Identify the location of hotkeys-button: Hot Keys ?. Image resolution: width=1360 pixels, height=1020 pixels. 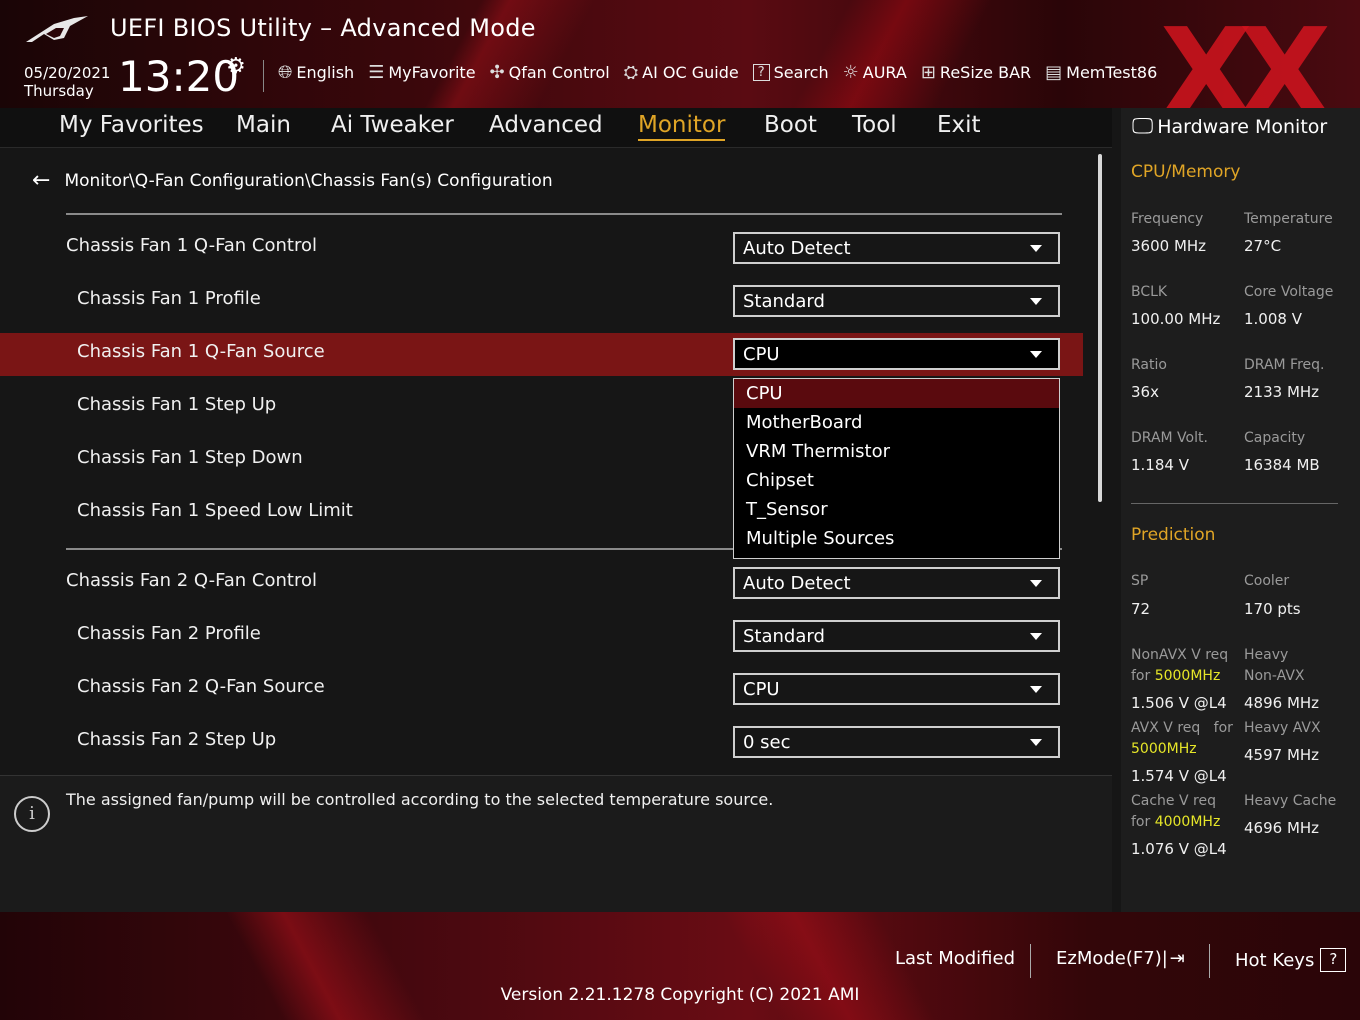
(1291, 960).